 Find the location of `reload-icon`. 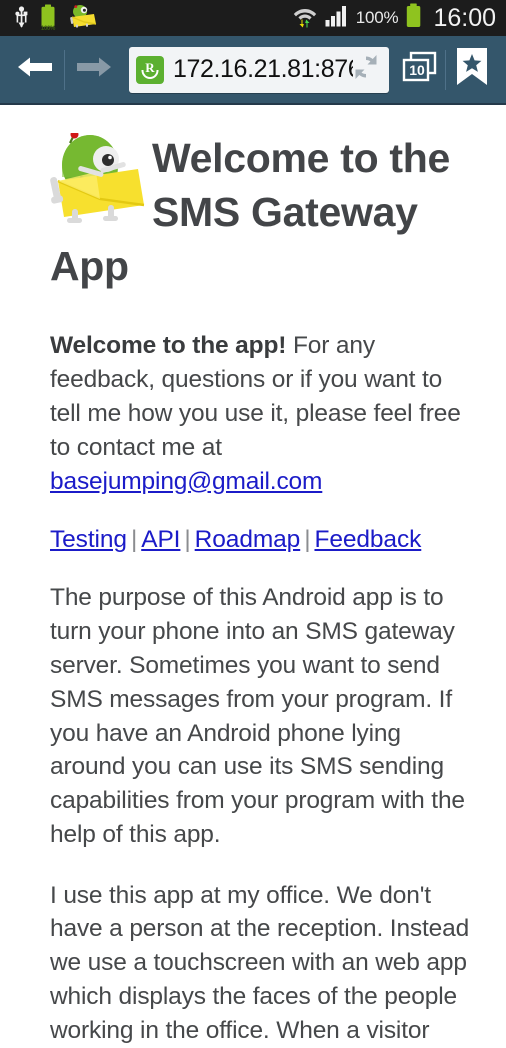

reload-icon is located at coordinates (366, 69).